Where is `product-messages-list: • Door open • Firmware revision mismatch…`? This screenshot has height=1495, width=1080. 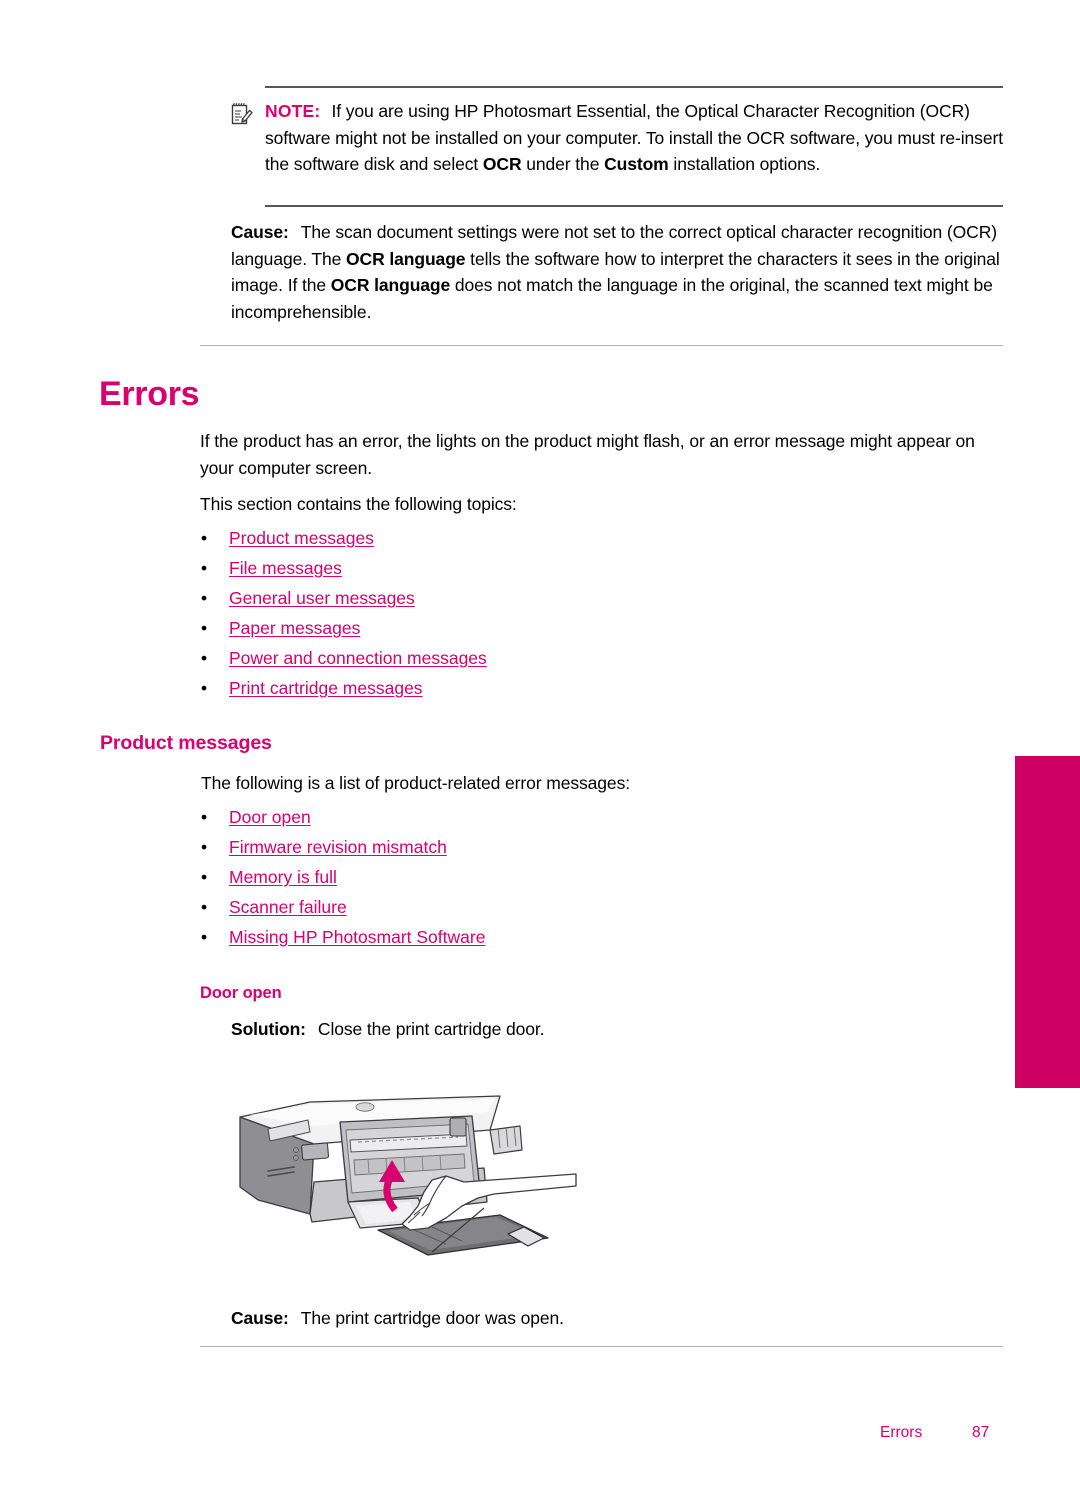 product-messages-list: • Door open • Firmware revision mismatch… is located at coordinates (501, 877).